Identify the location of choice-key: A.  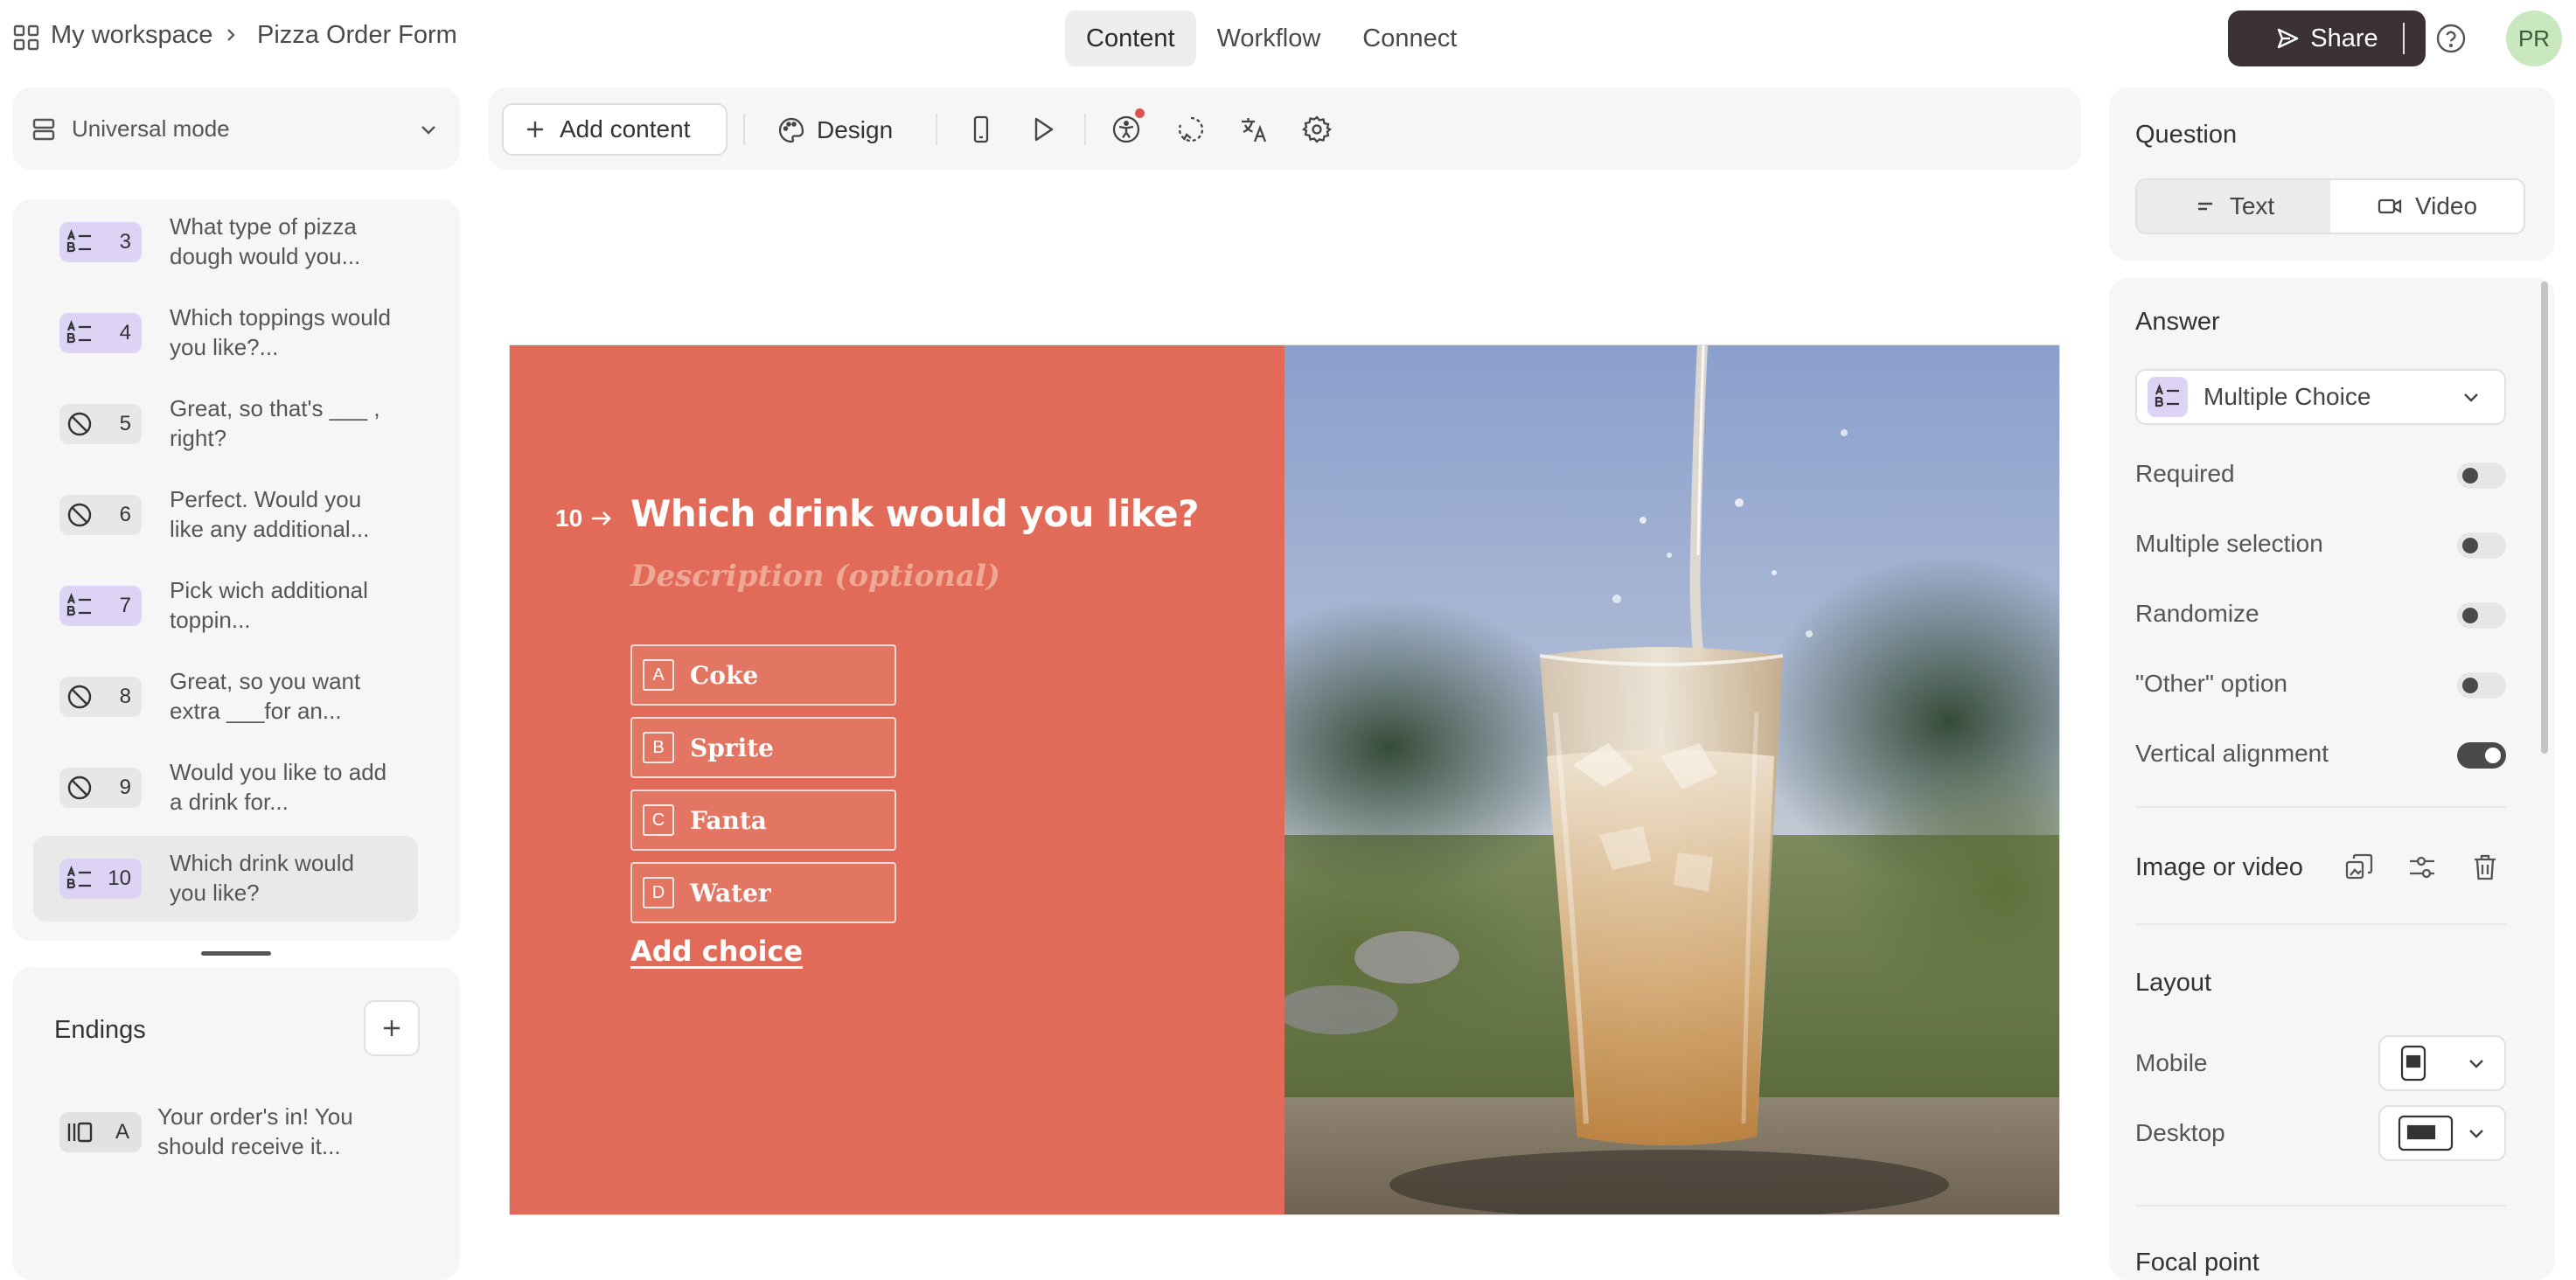
(658, 675).